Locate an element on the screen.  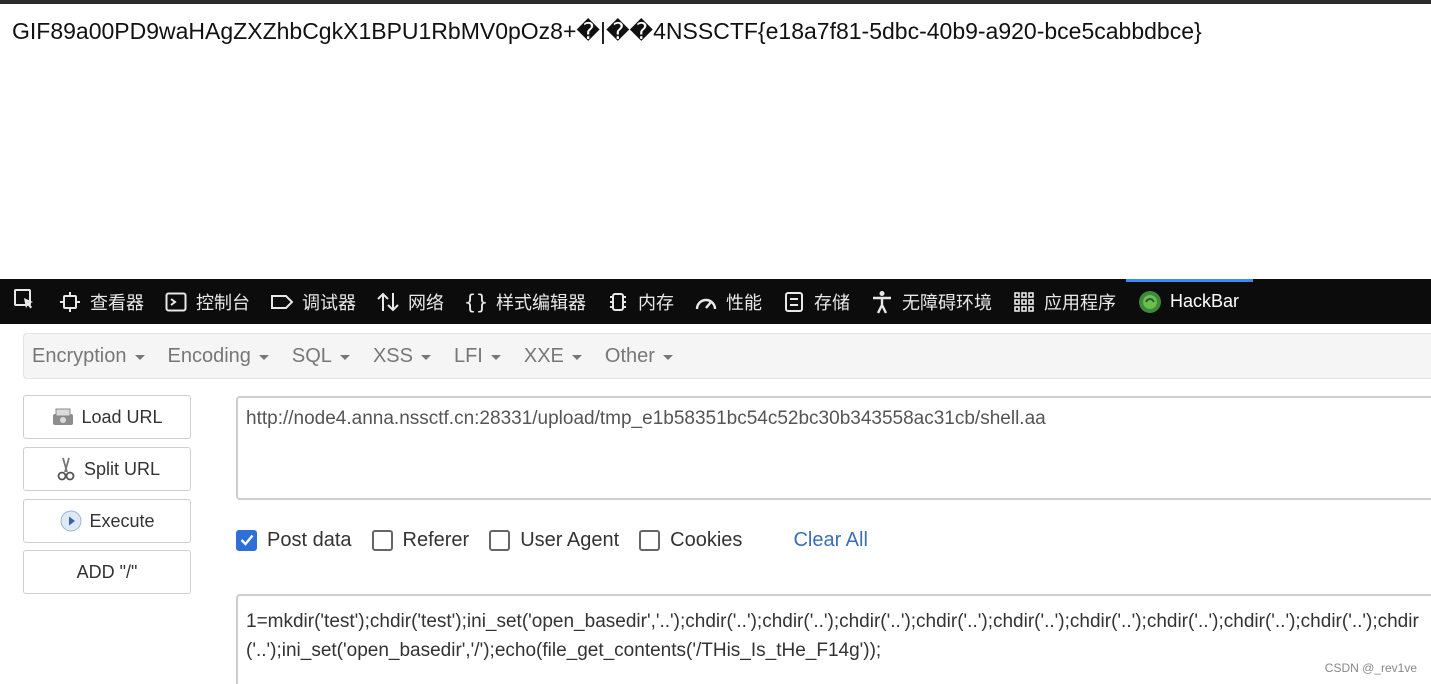
menu-sql-label: SQL is located at coordinates (311, 355).